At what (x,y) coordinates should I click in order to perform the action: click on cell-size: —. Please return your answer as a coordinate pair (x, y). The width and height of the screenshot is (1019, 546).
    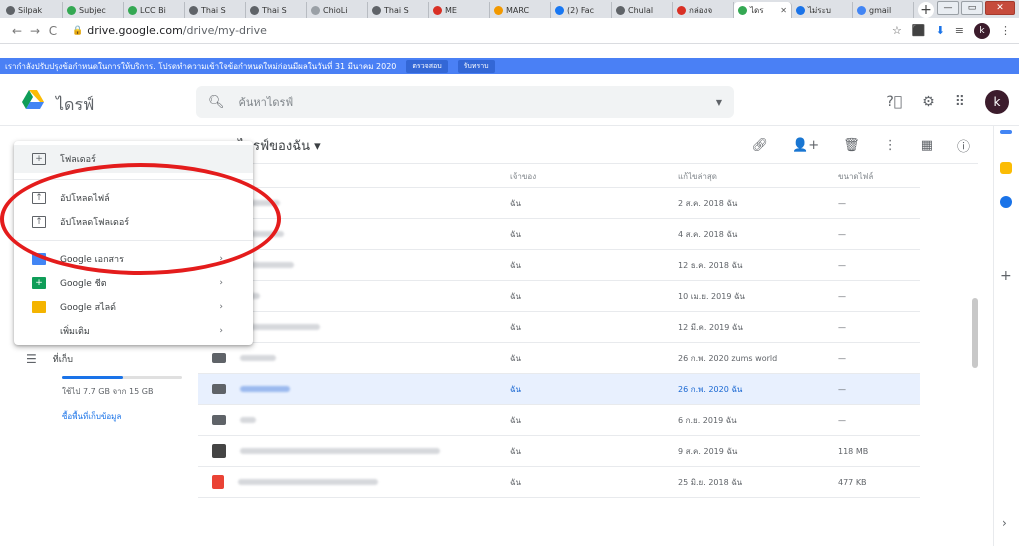
    Looking at the image, I should click on (842, 265).